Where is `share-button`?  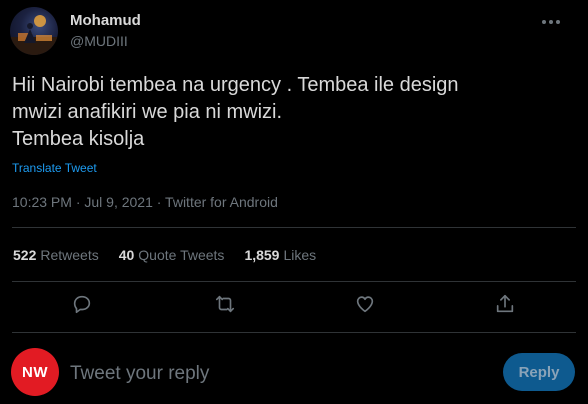 share-button is located at coordinates (505, 304).